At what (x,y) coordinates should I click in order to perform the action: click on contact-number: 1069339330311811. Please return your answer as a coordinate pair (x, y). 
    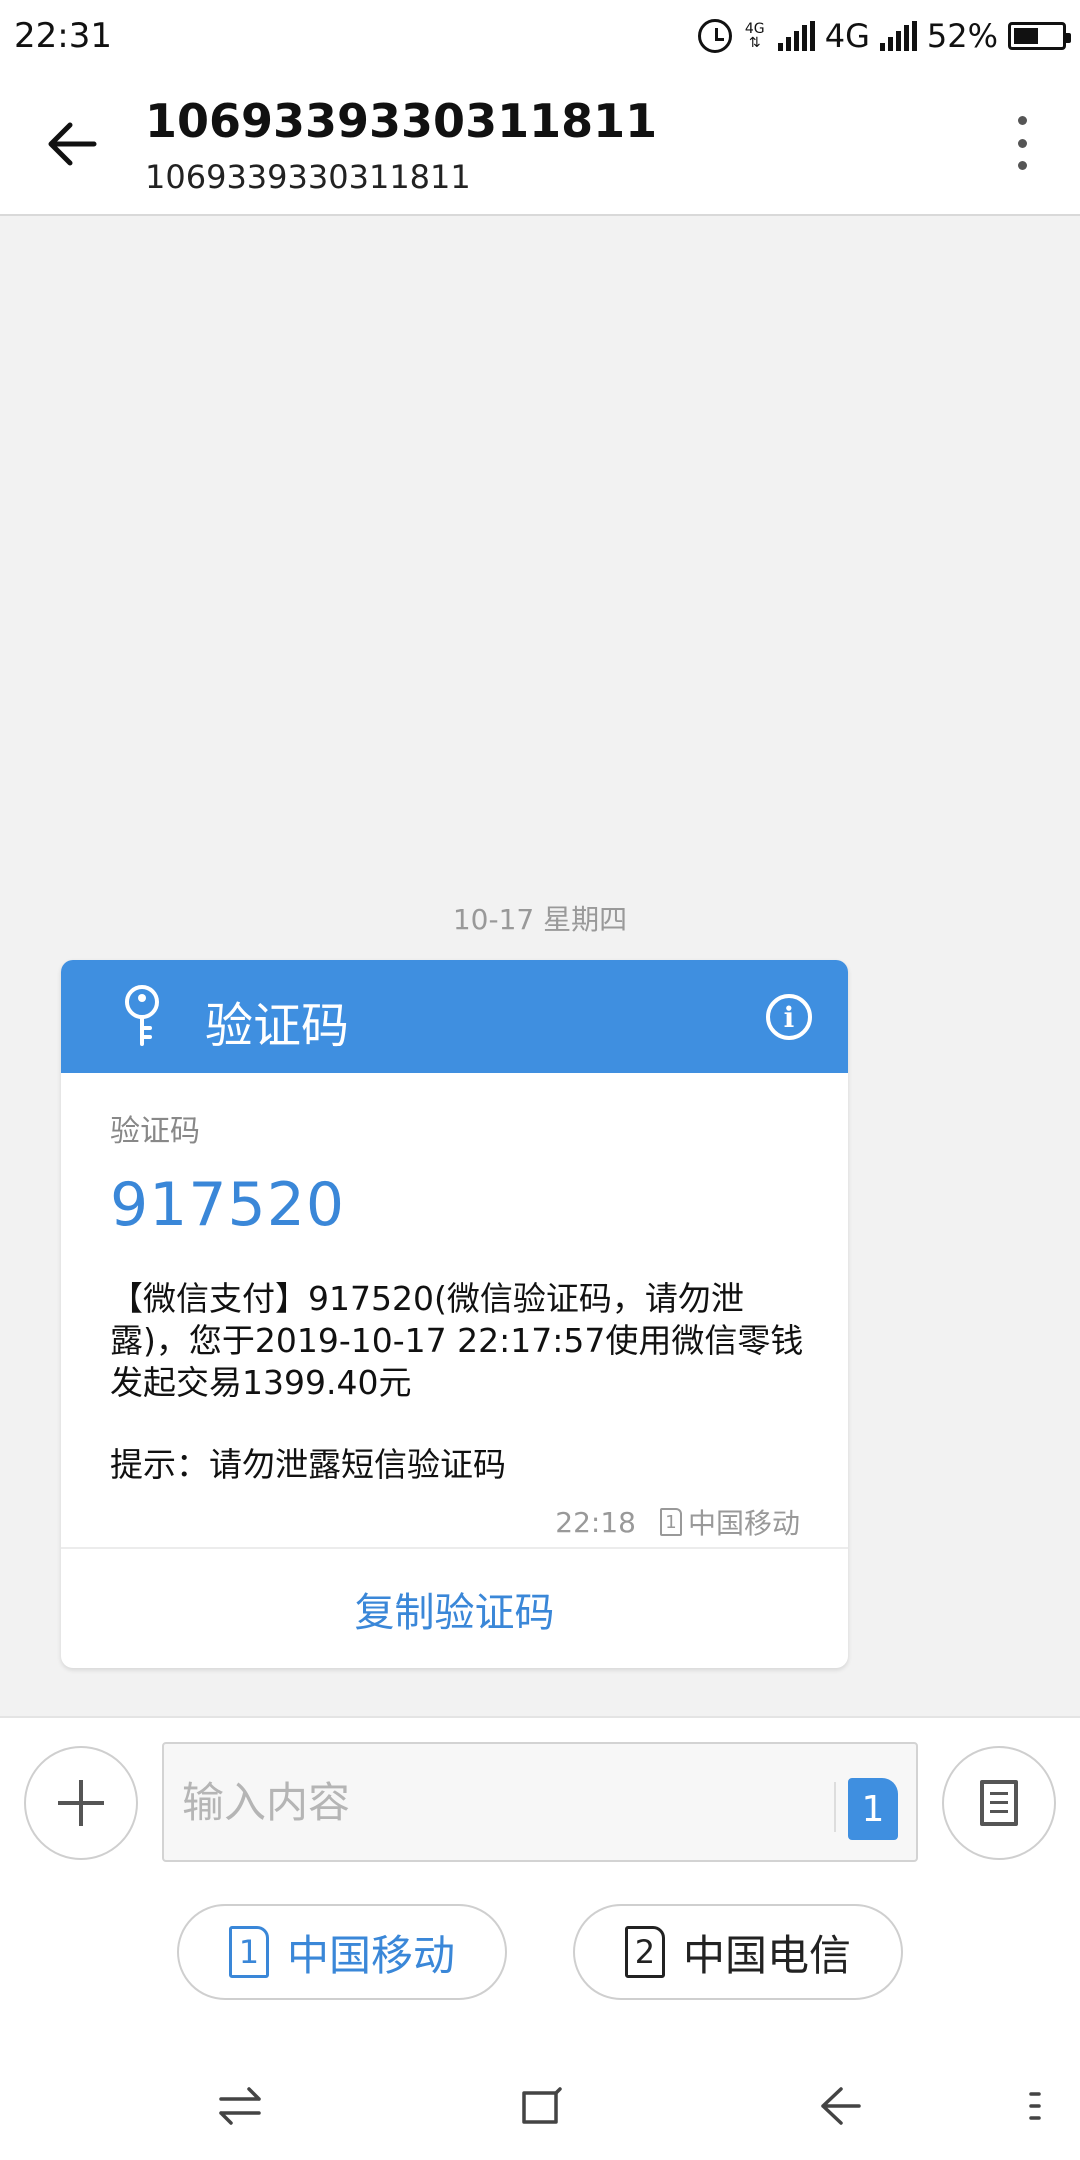
    Looking at the image, I should click on (308, 177).